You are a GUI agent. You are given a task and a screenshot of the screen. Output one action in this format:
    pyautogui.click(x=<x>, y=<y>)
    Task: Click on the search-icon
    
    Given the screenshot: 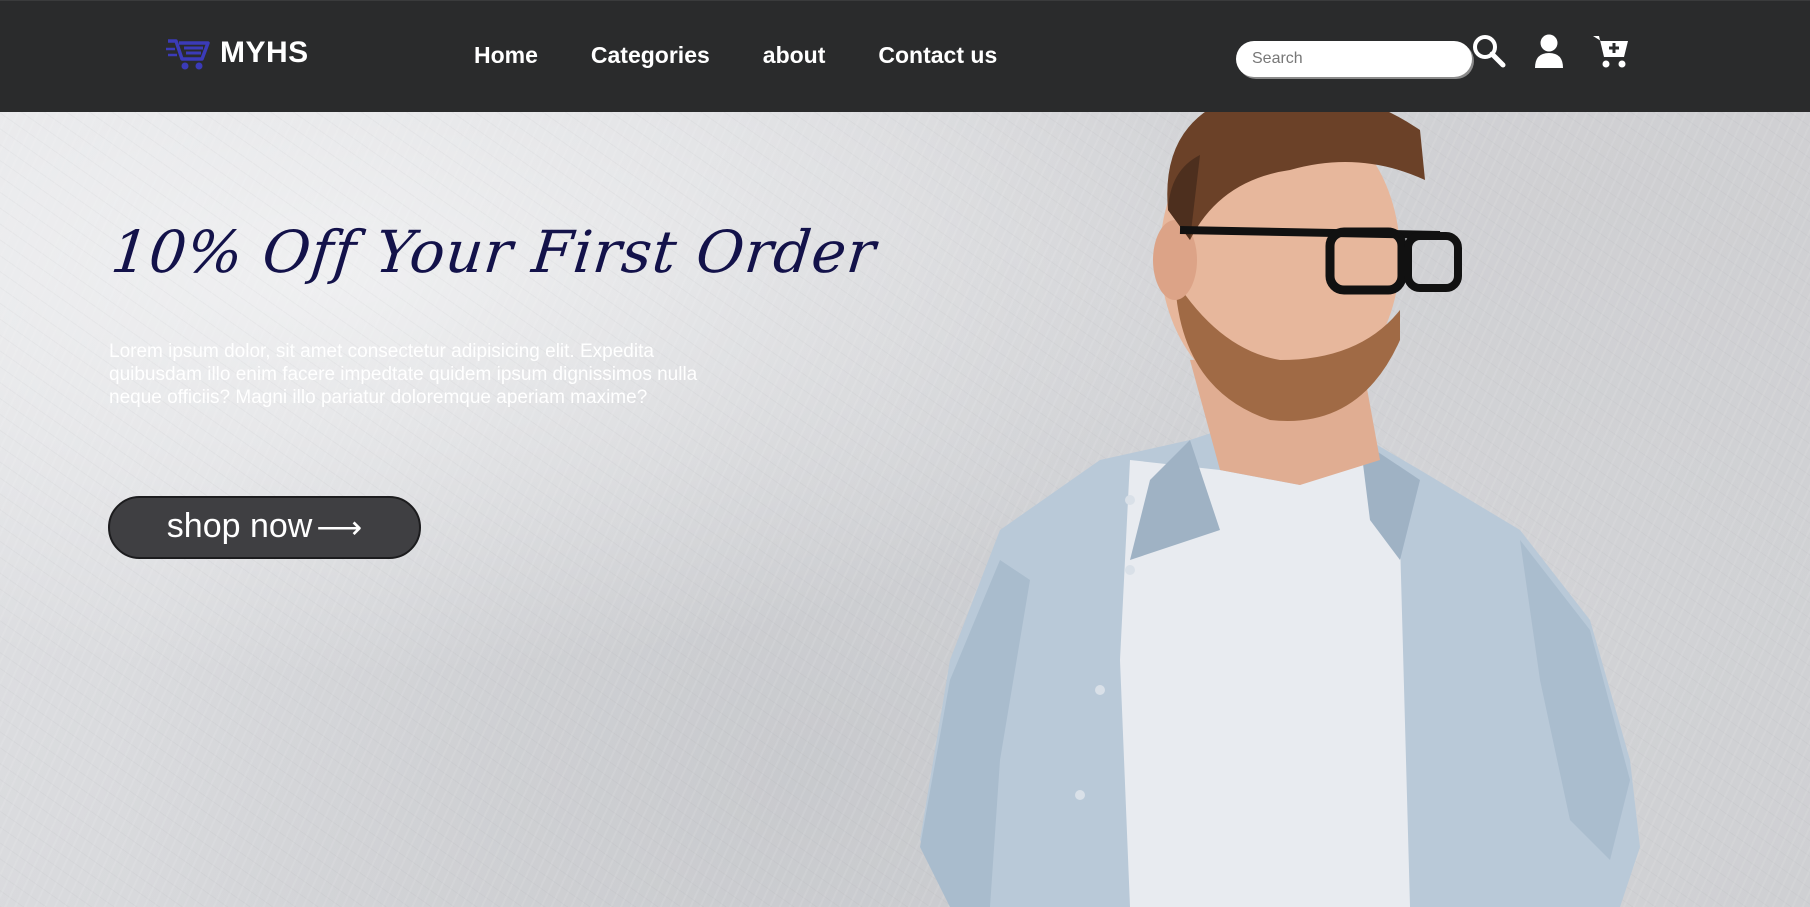 What is the action you would take?
    pyautogui.click(x=1489, y=51)
    